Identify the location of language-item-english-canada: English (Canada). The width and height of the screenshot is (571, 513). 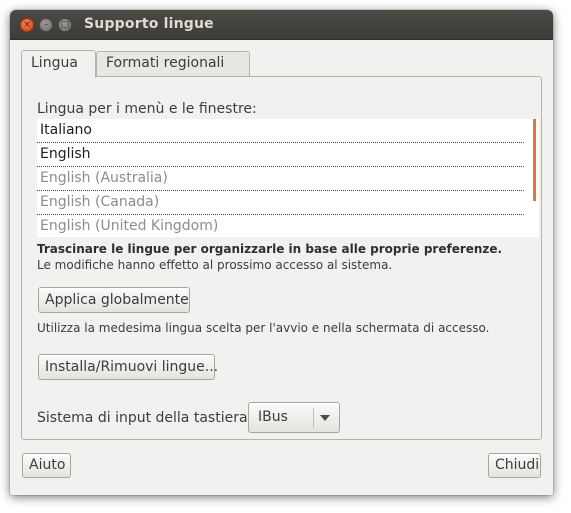
(280, 203).